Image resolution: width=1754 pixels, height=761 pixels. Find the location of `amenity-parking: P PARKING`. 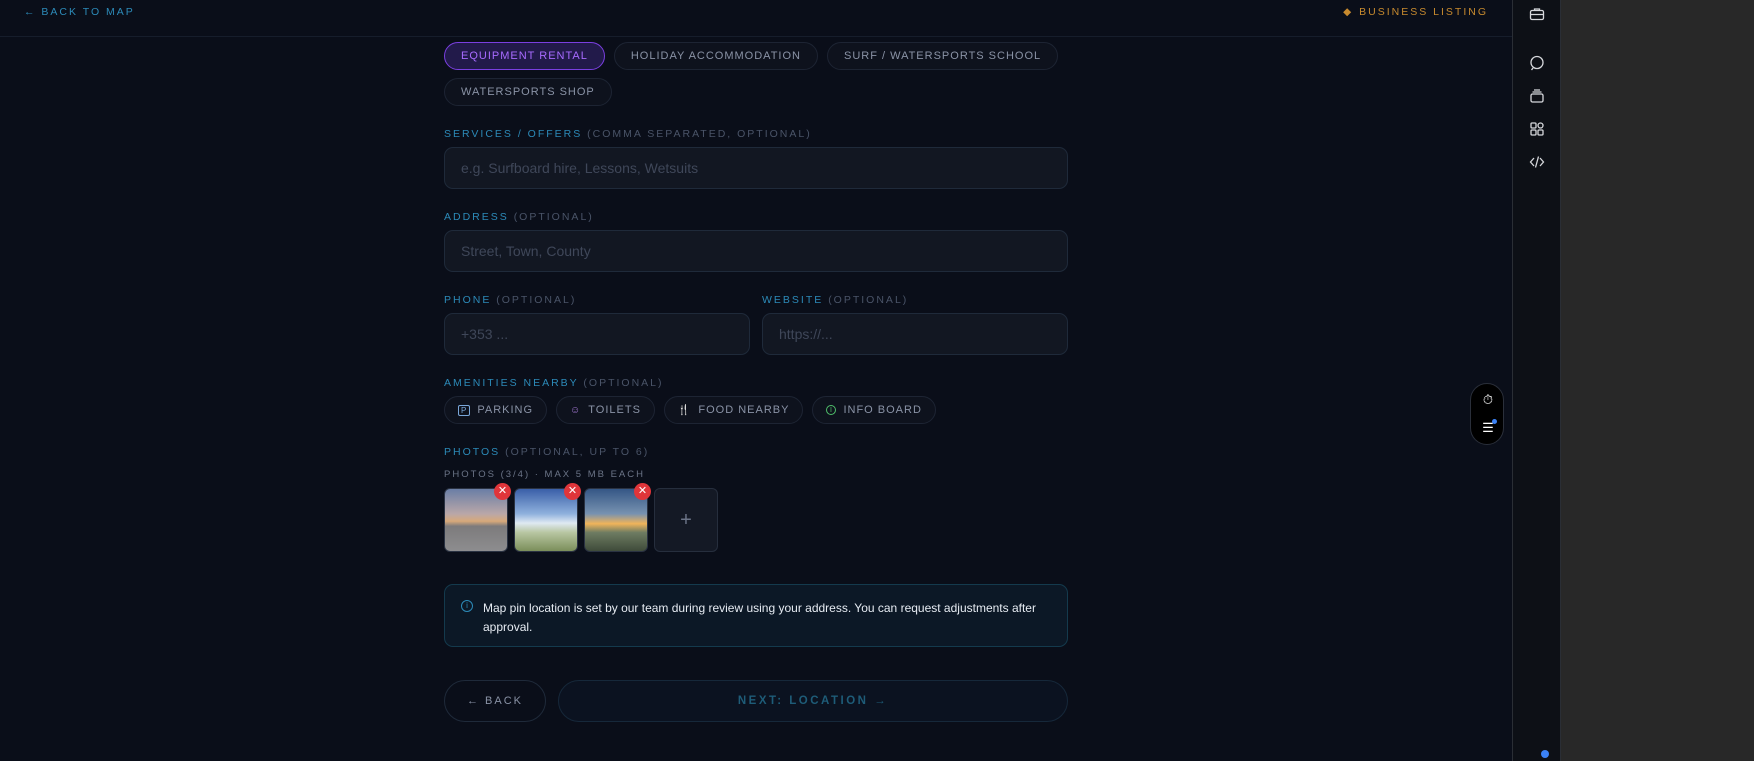

amenity-parking: P PARKING is located at coordinates (496, 410).